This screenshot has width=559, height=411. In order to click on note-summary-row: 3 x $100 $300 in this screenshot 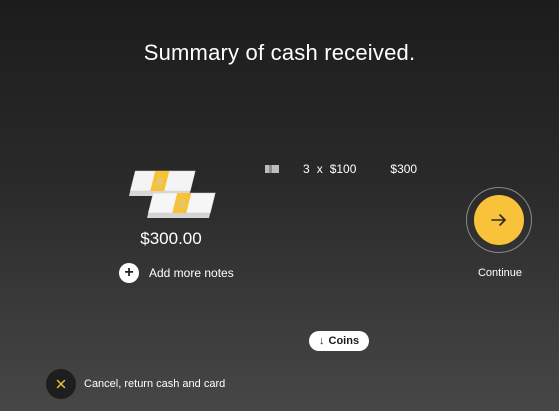, I will do `click(341, 169)`.